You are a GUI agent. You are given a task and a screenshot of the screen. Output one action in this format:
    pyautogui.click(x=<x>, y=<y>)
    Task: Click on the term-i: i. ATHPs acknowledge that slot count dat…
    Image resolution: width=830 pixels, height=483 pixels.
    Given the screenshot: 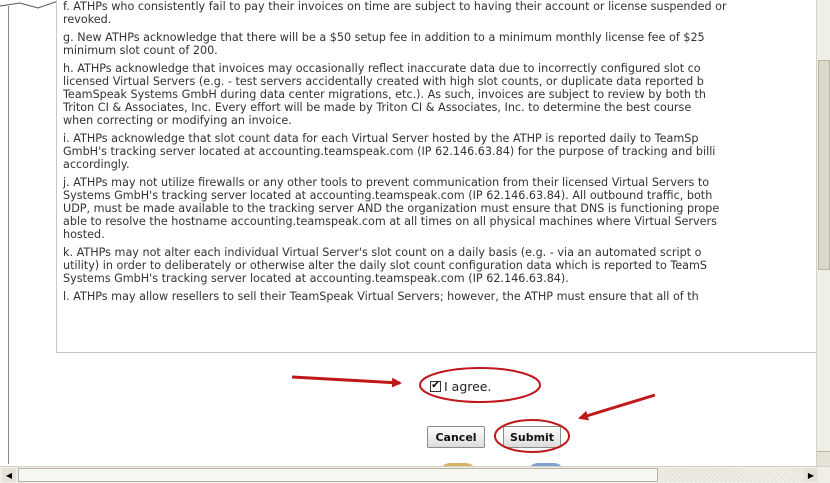 What is the action you would take?
    pyautogui.click(x=389, y=151)
    